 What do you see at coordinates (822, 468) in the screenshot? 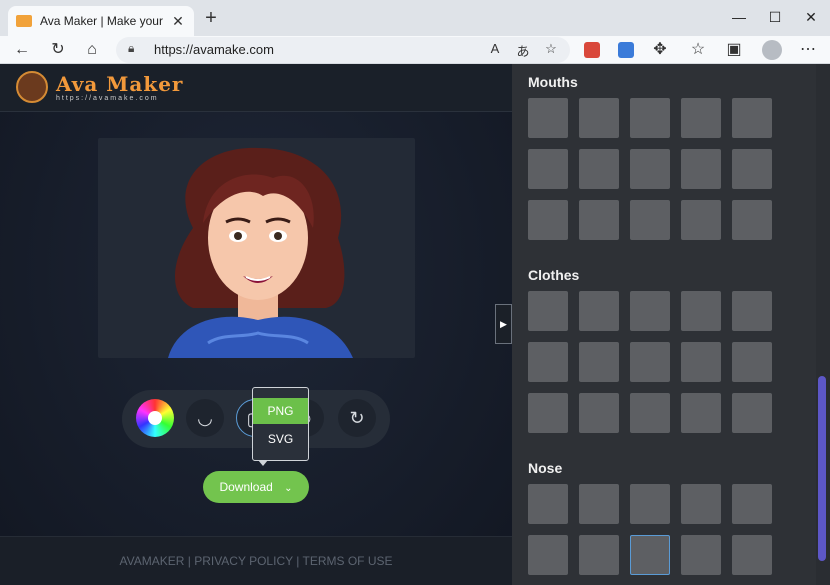
I see `scroll-thumb` at bounding box center [822, 468].